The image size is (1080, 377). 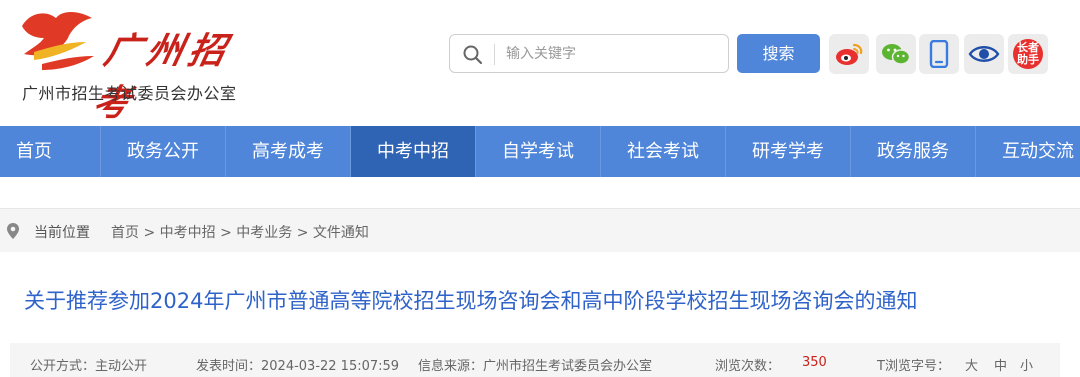 What do you see at coordinates (540, 230) in the screenshot?
I see `breadcrumb: 当前位置 首页 > 中考中招 > 中考业务 > 文件通知` at bounding box center [540, 230].